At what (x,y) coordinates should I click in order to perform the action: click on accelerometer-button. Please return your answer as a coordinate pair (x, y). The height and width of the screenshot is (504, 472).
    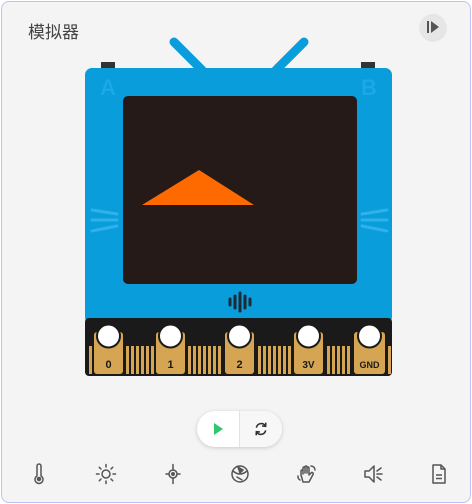
    Looking at the image, I should click on (240, 474).